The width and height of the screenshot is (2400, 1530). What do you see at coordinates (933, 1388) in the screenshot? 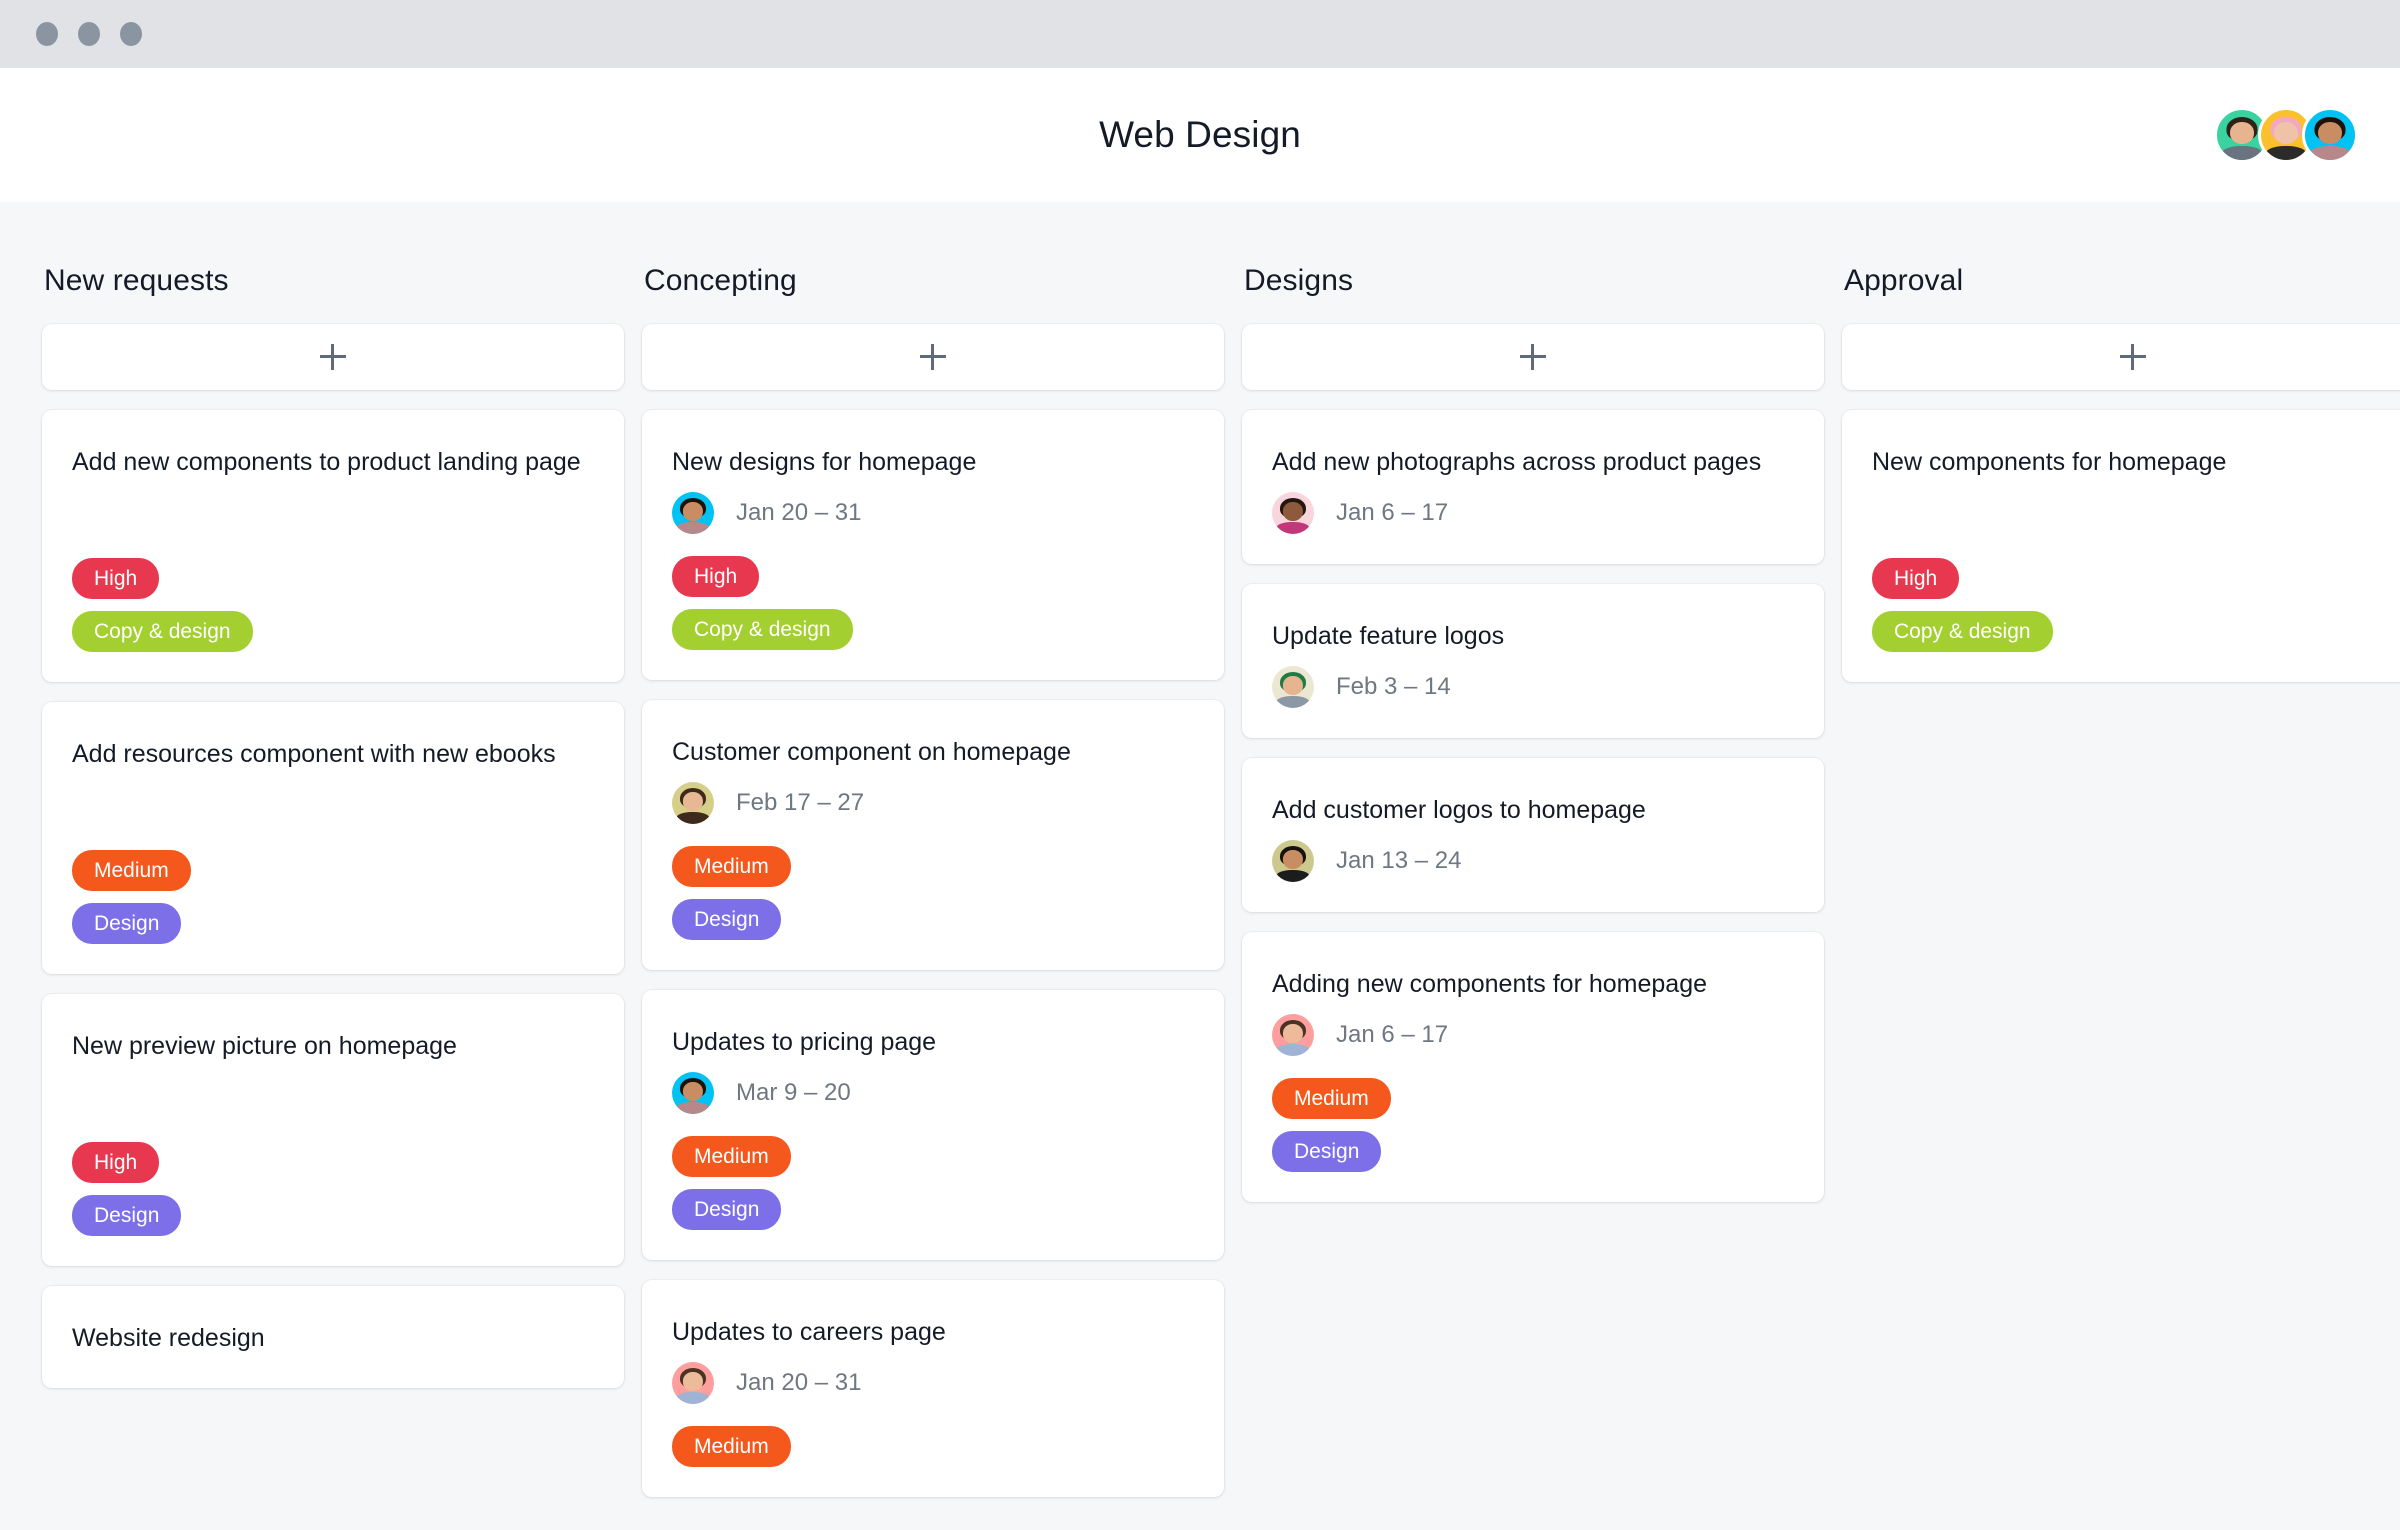
I see `task-card: Updates to careers page Jan 20 – 31 Medium` at bounding box center [933, 1388].